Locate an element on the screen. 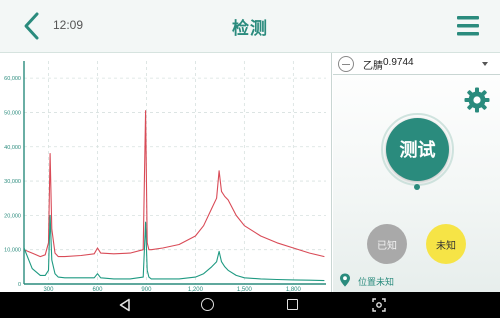 This screenshot has height=318, width=500. page-title: 检测 is located at coordinates (250, 29).